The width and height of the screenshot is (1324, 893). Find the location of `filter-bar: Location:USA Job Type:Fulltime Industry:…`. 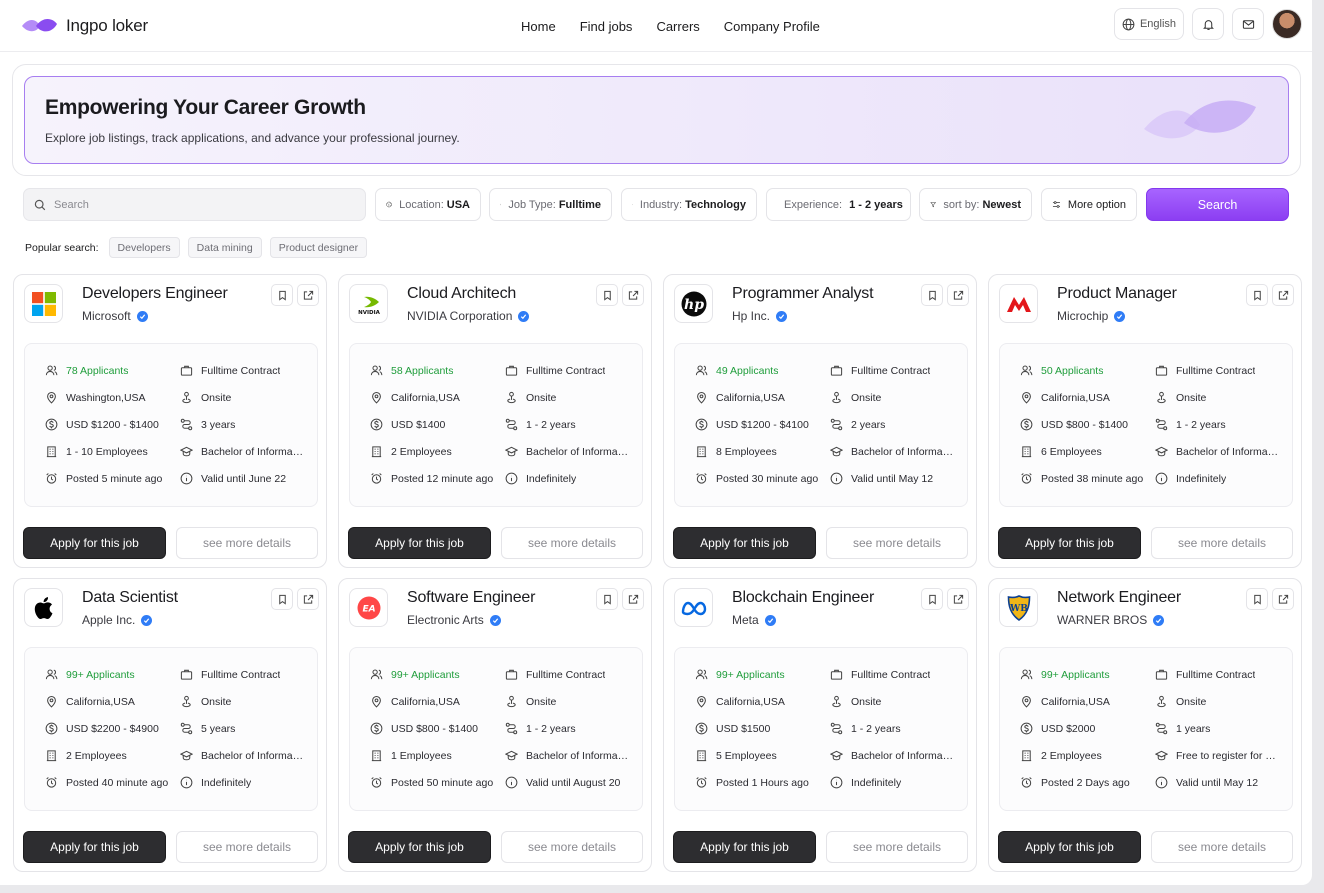

filter-bar: Location:USA Job Type:Fulltime Industry:… is located at coordinates (656, 204).